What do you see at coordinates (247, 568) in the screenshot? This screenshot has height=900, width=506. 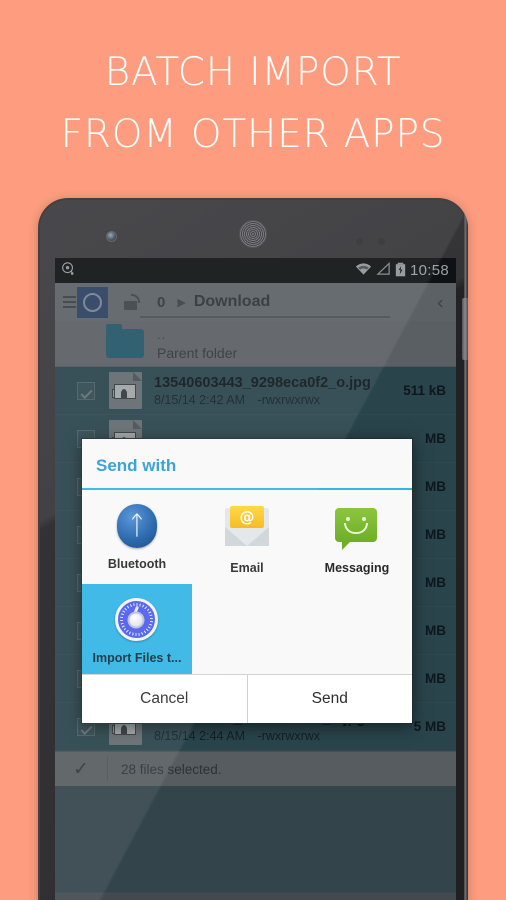 I see `app-option-label: Email` at bounding box center [247, 568].